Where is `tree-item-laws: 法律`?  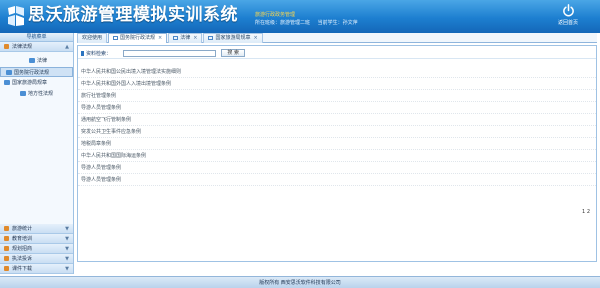 tree-item-laws: 法律 is located at coordinates (36, 61).